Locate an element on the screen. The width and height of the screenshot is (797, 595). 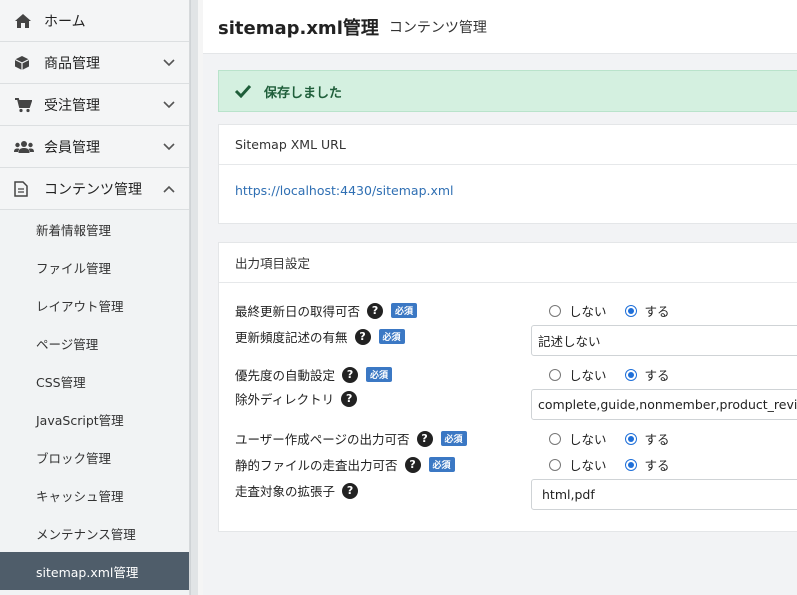
sidebar-subitem-css: CSS管理 is located at coordinates (94, 381).